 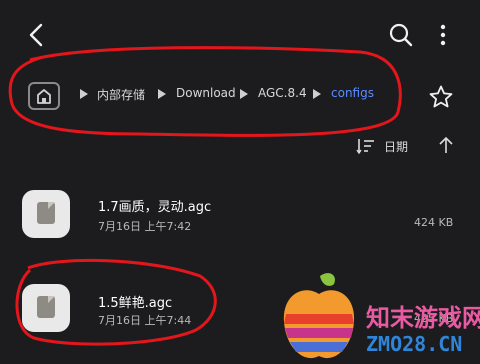 I want to click on breadcrumb-configs: configs, so click(x=352, y=93).